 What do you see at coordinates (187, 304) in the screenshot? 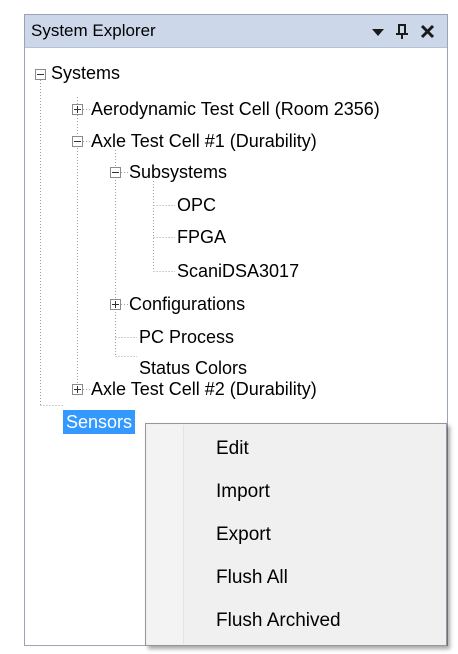
I see `tree-node-configurations: Configurations` at bounding box center [187, 304].